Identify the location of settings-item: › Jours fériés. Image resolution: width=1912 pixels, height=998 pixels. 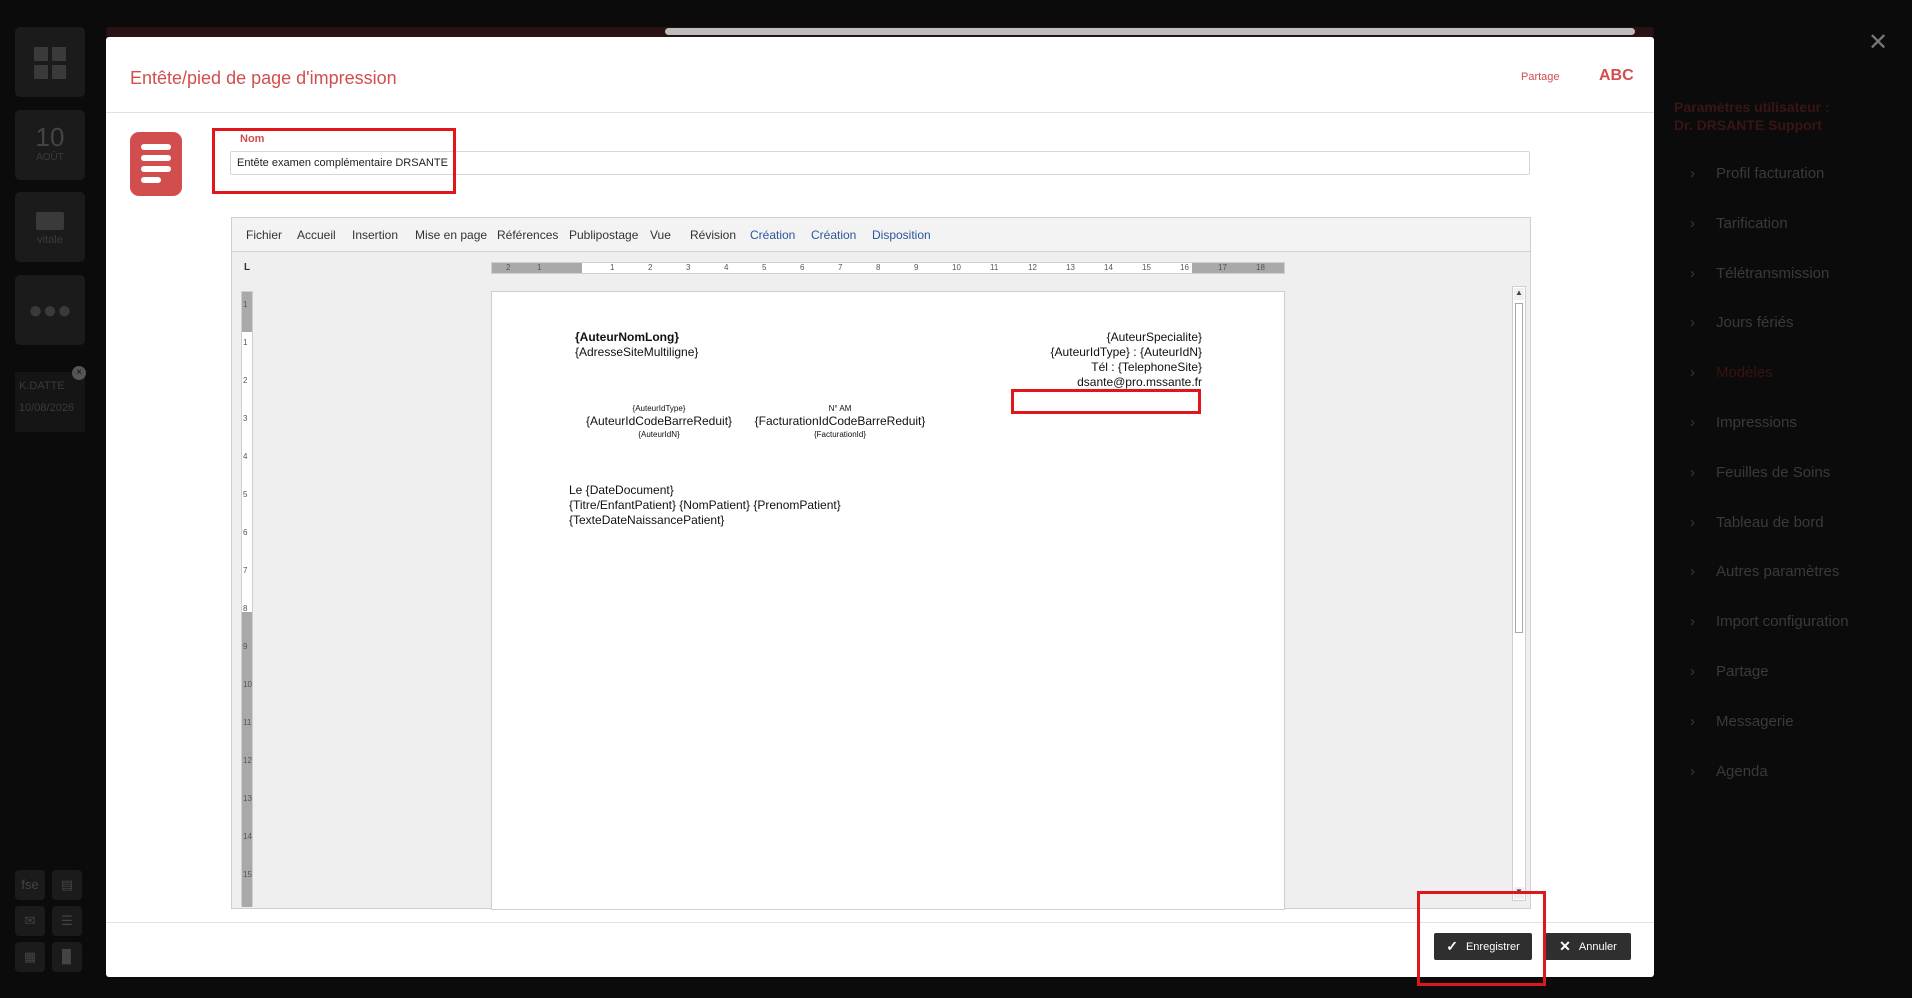
(1742, 322).